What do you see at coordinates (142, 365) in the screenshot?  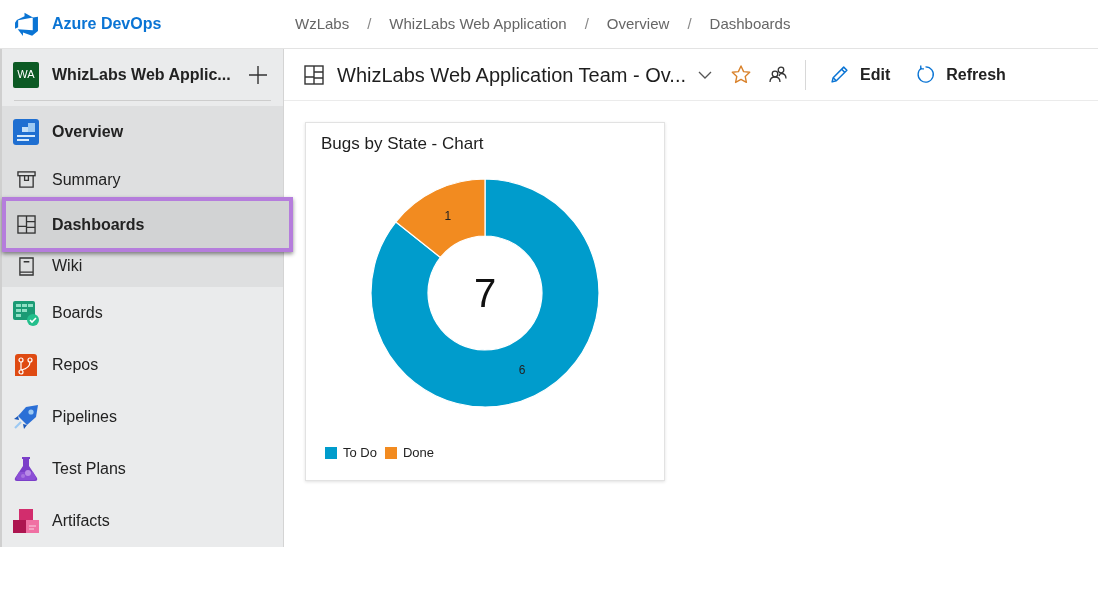 I see `nav-item: Repos` at bounding box center [142, 365].